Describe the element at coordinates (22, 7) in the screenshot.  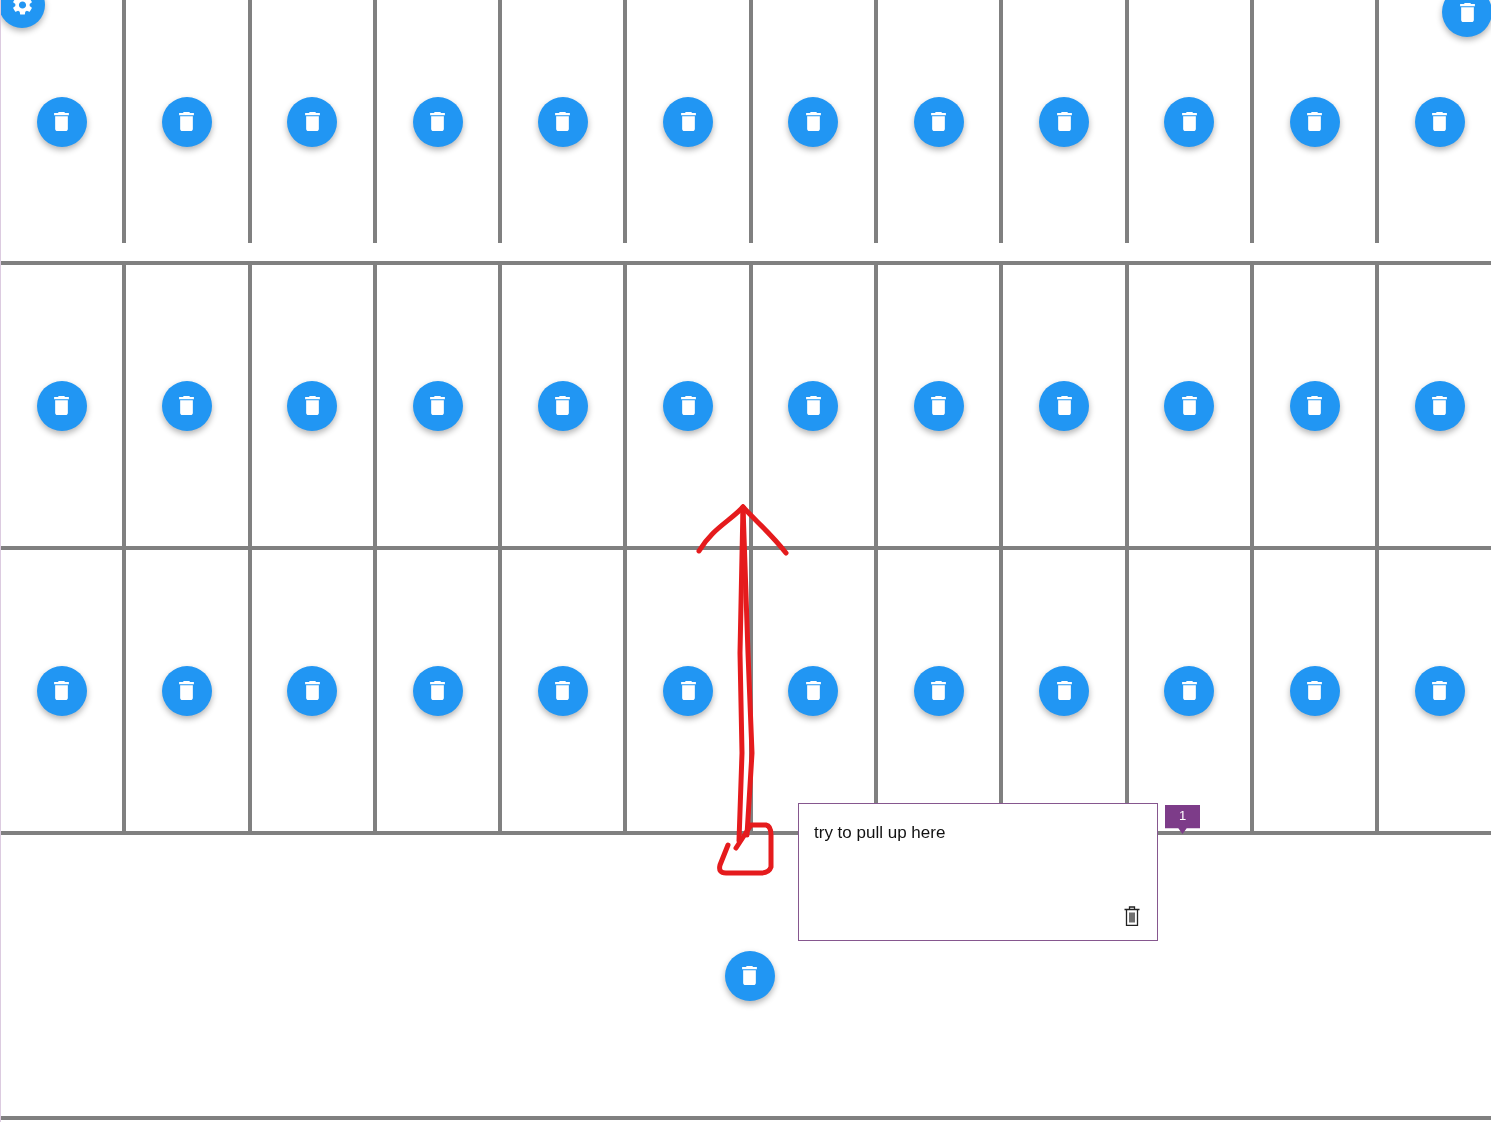
I see `settings-icon` at that location.